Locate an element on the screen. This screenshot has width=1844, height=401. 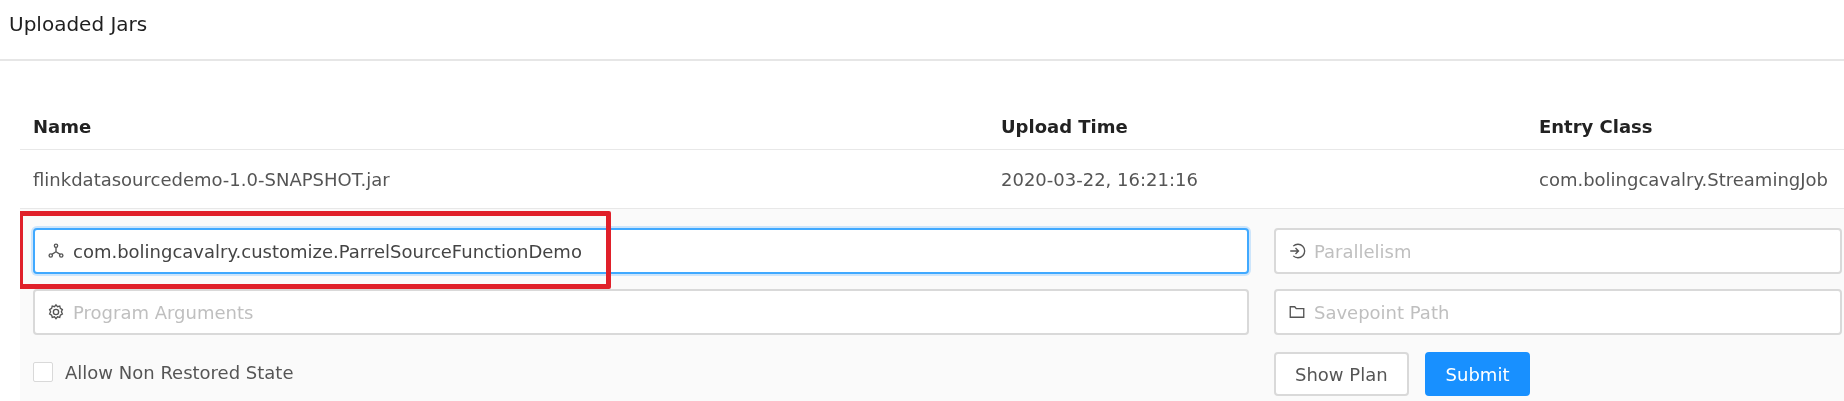
entry-class-field: com.bolingcavalry.customize.ParrelSourceFunctionDemo is located at coordinates (641, 251).